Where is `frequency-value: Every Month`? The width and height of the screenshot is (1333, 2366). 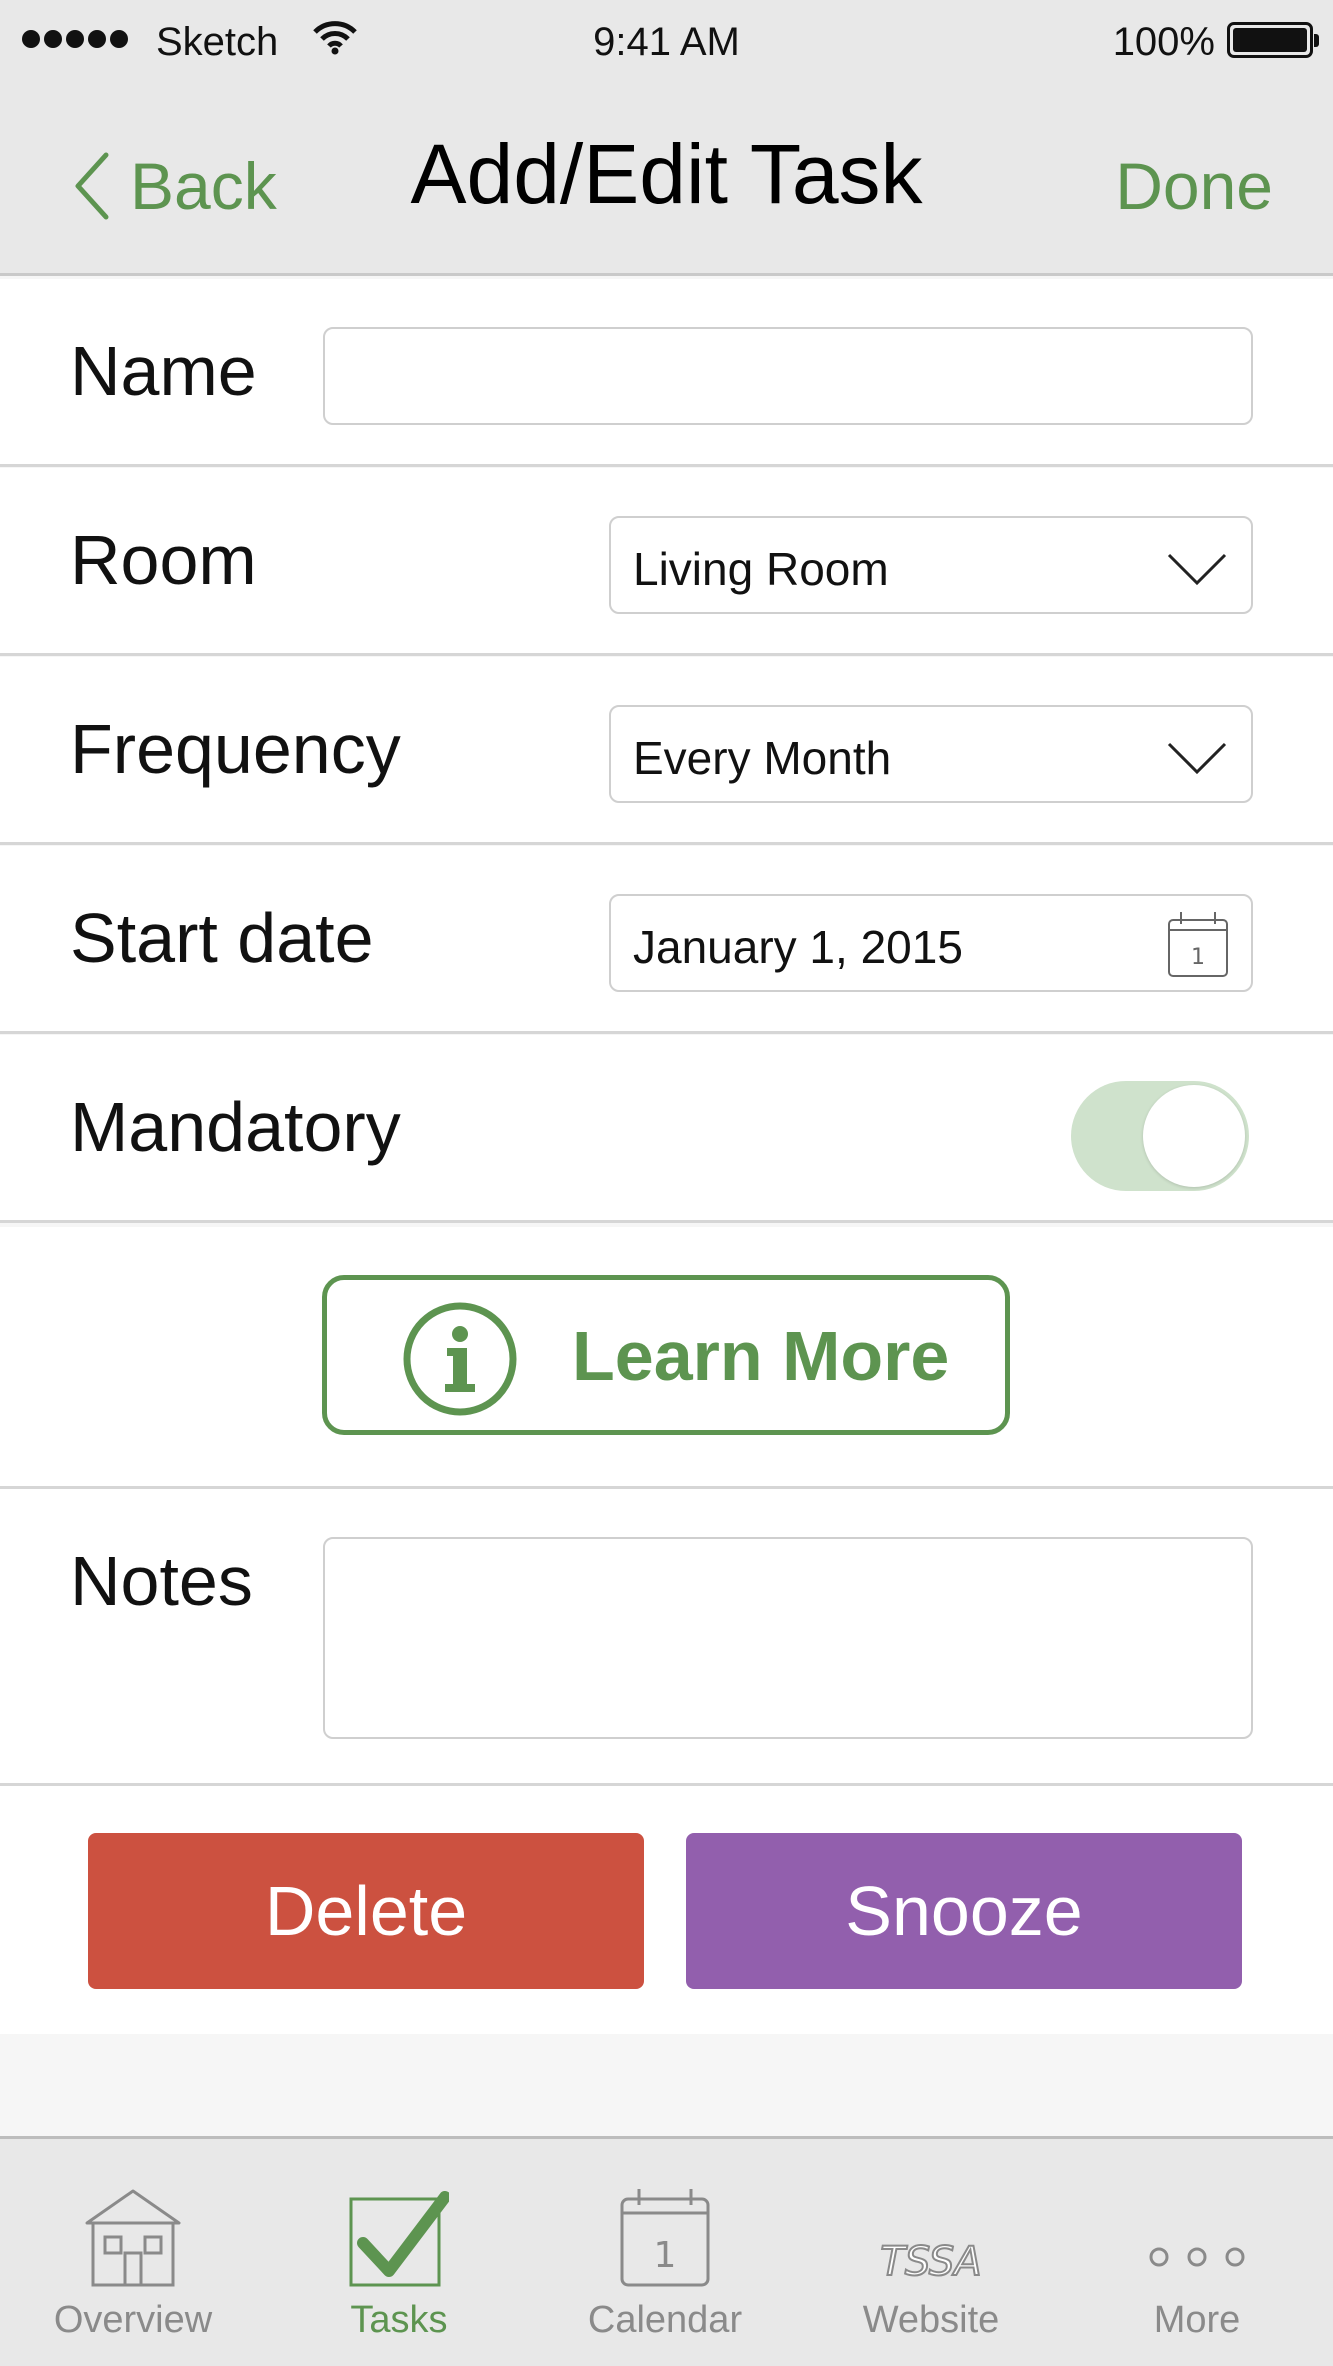 frequency-value: Every Month is located at coordinates (762, 758).